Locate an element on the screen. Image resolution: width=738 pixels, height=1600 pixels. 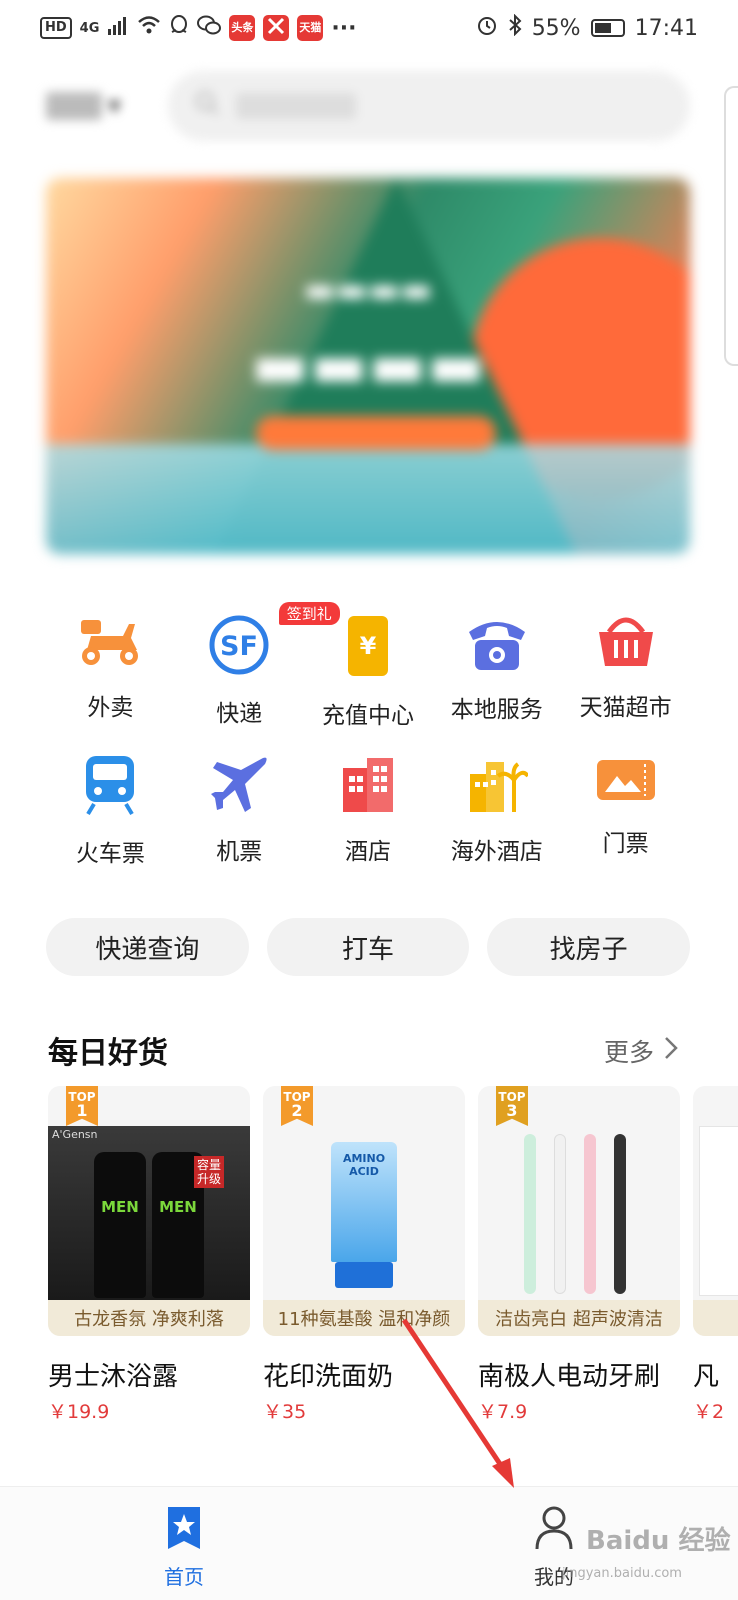
banner-title: ▬▬▬▬ is located at coordinates (368, 364).